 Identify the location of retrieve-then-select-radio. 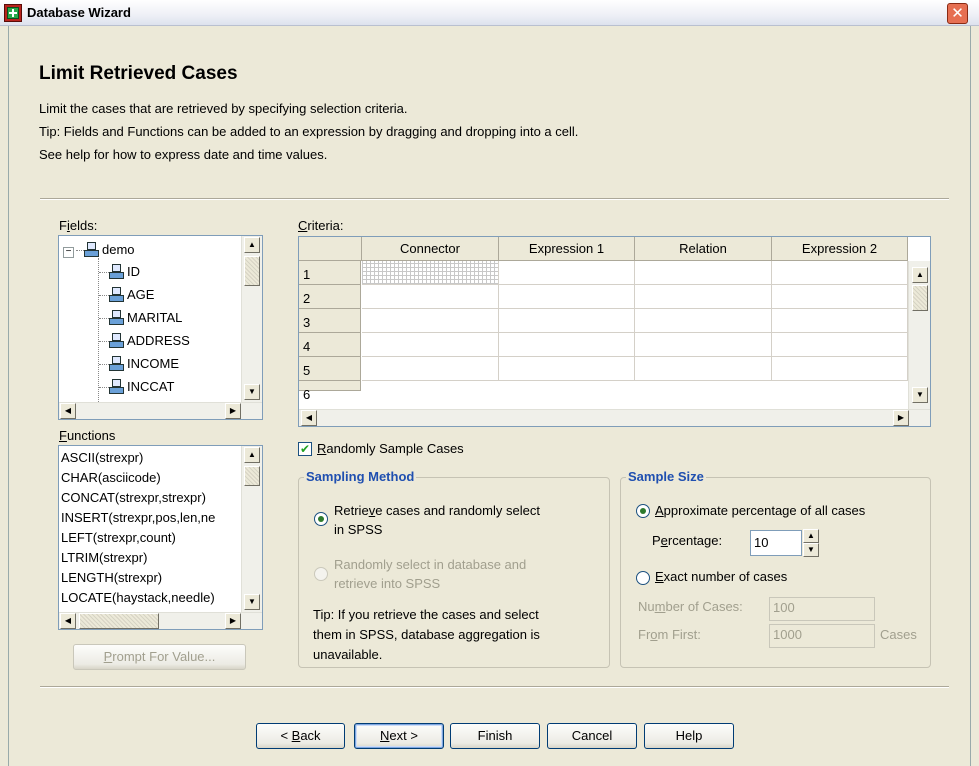
(321, 519).